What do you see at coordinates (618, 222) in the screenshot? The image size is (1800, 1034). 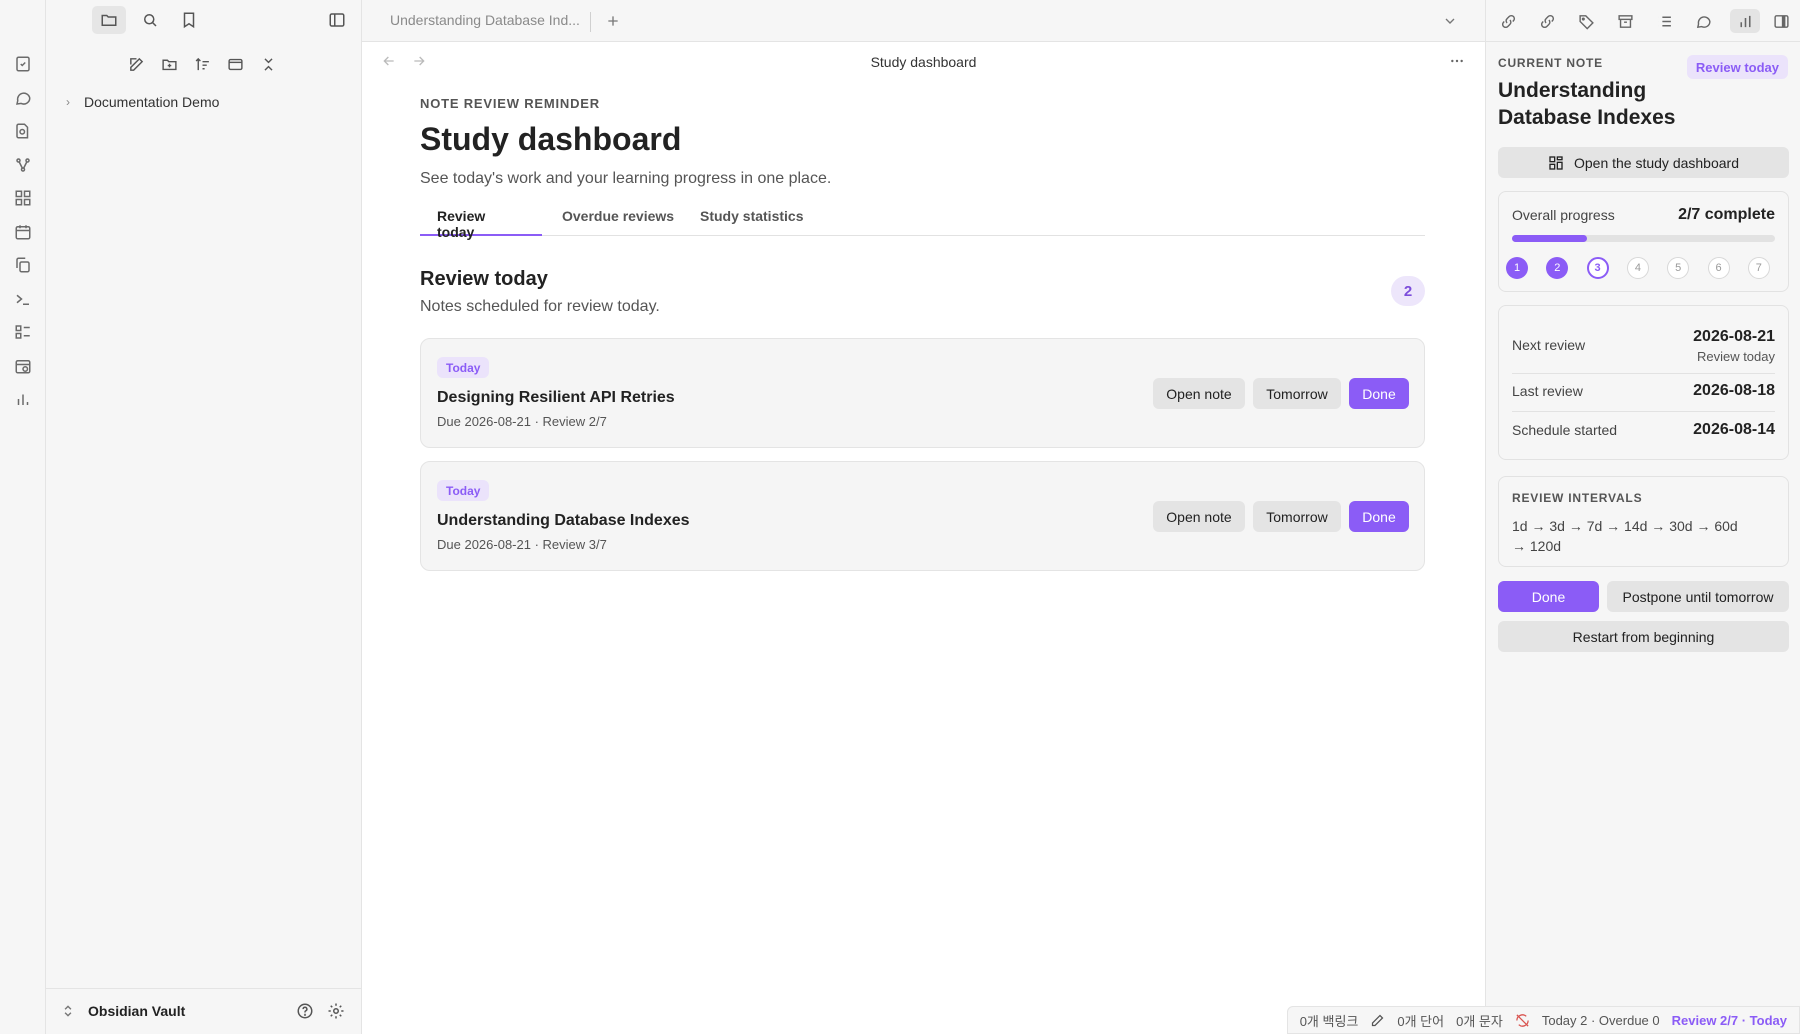 I see `tab-overdue-reviews: Overdue reviews` at bounding box center [618, 222].